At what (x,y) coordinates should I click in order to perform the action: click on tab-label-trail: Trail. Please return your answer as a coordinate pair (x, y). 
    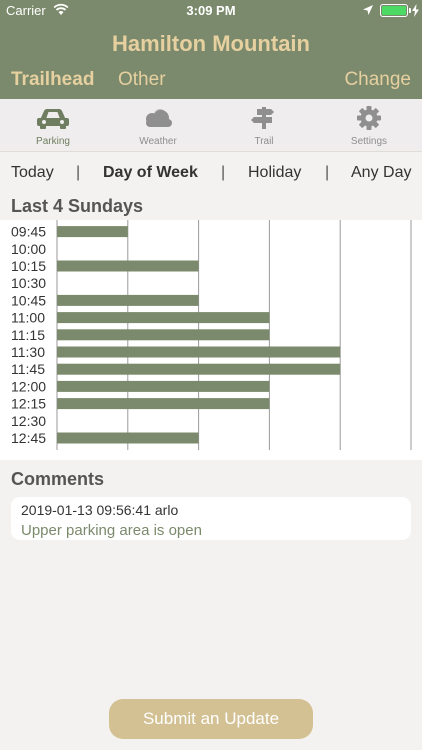
    Looking at the image, I should click on (264, 141).